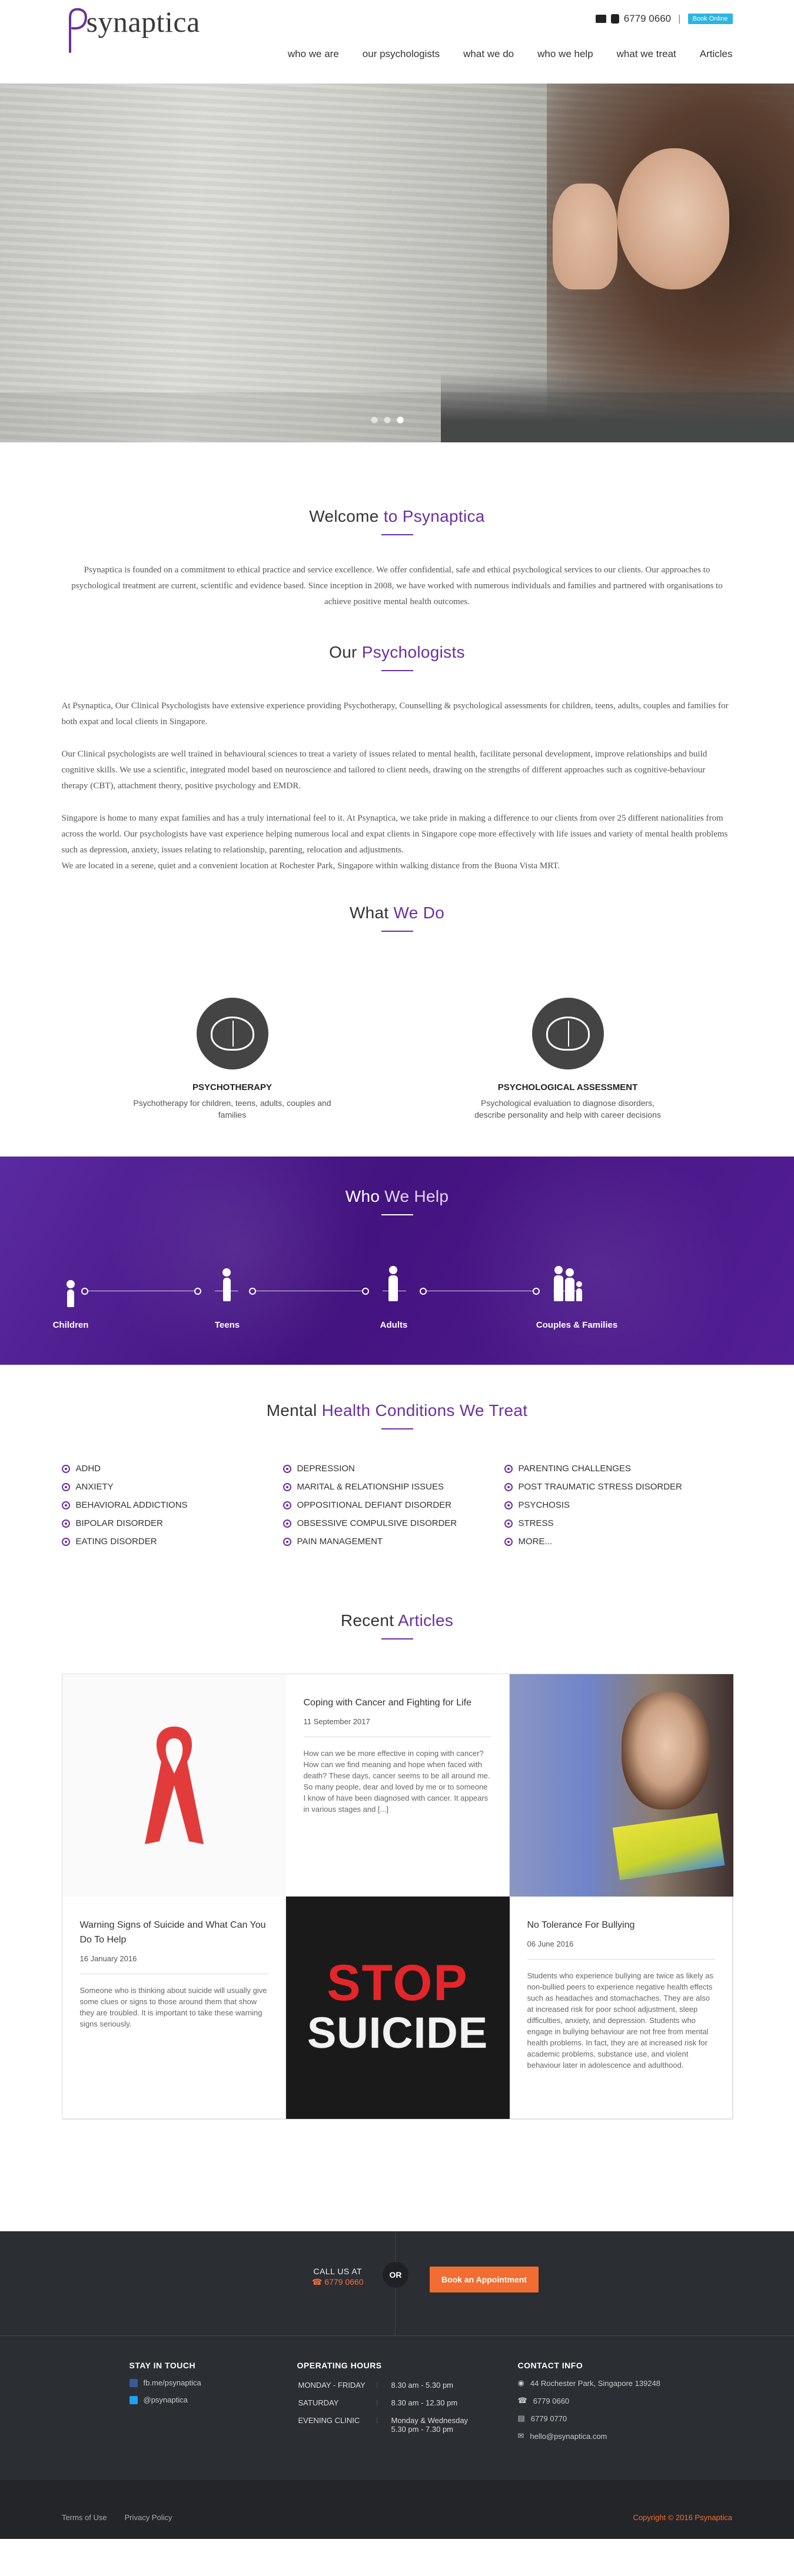 This screenshot has width=794, height=2576. Describe the element at coordinates (577, 1325) in the screenshot. I see `group-couples-families: Couples & Families` at that location.